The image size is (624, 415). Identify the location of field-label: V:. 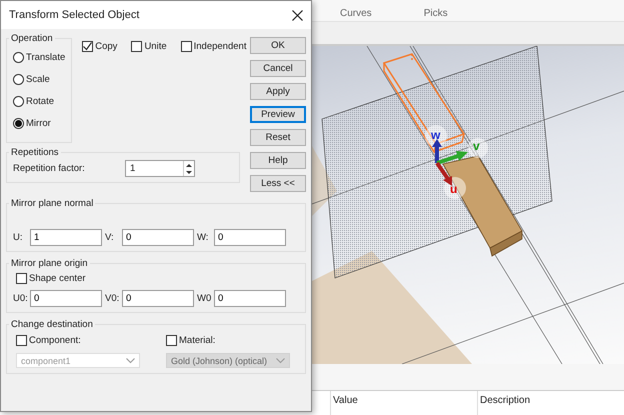
(110, 237).